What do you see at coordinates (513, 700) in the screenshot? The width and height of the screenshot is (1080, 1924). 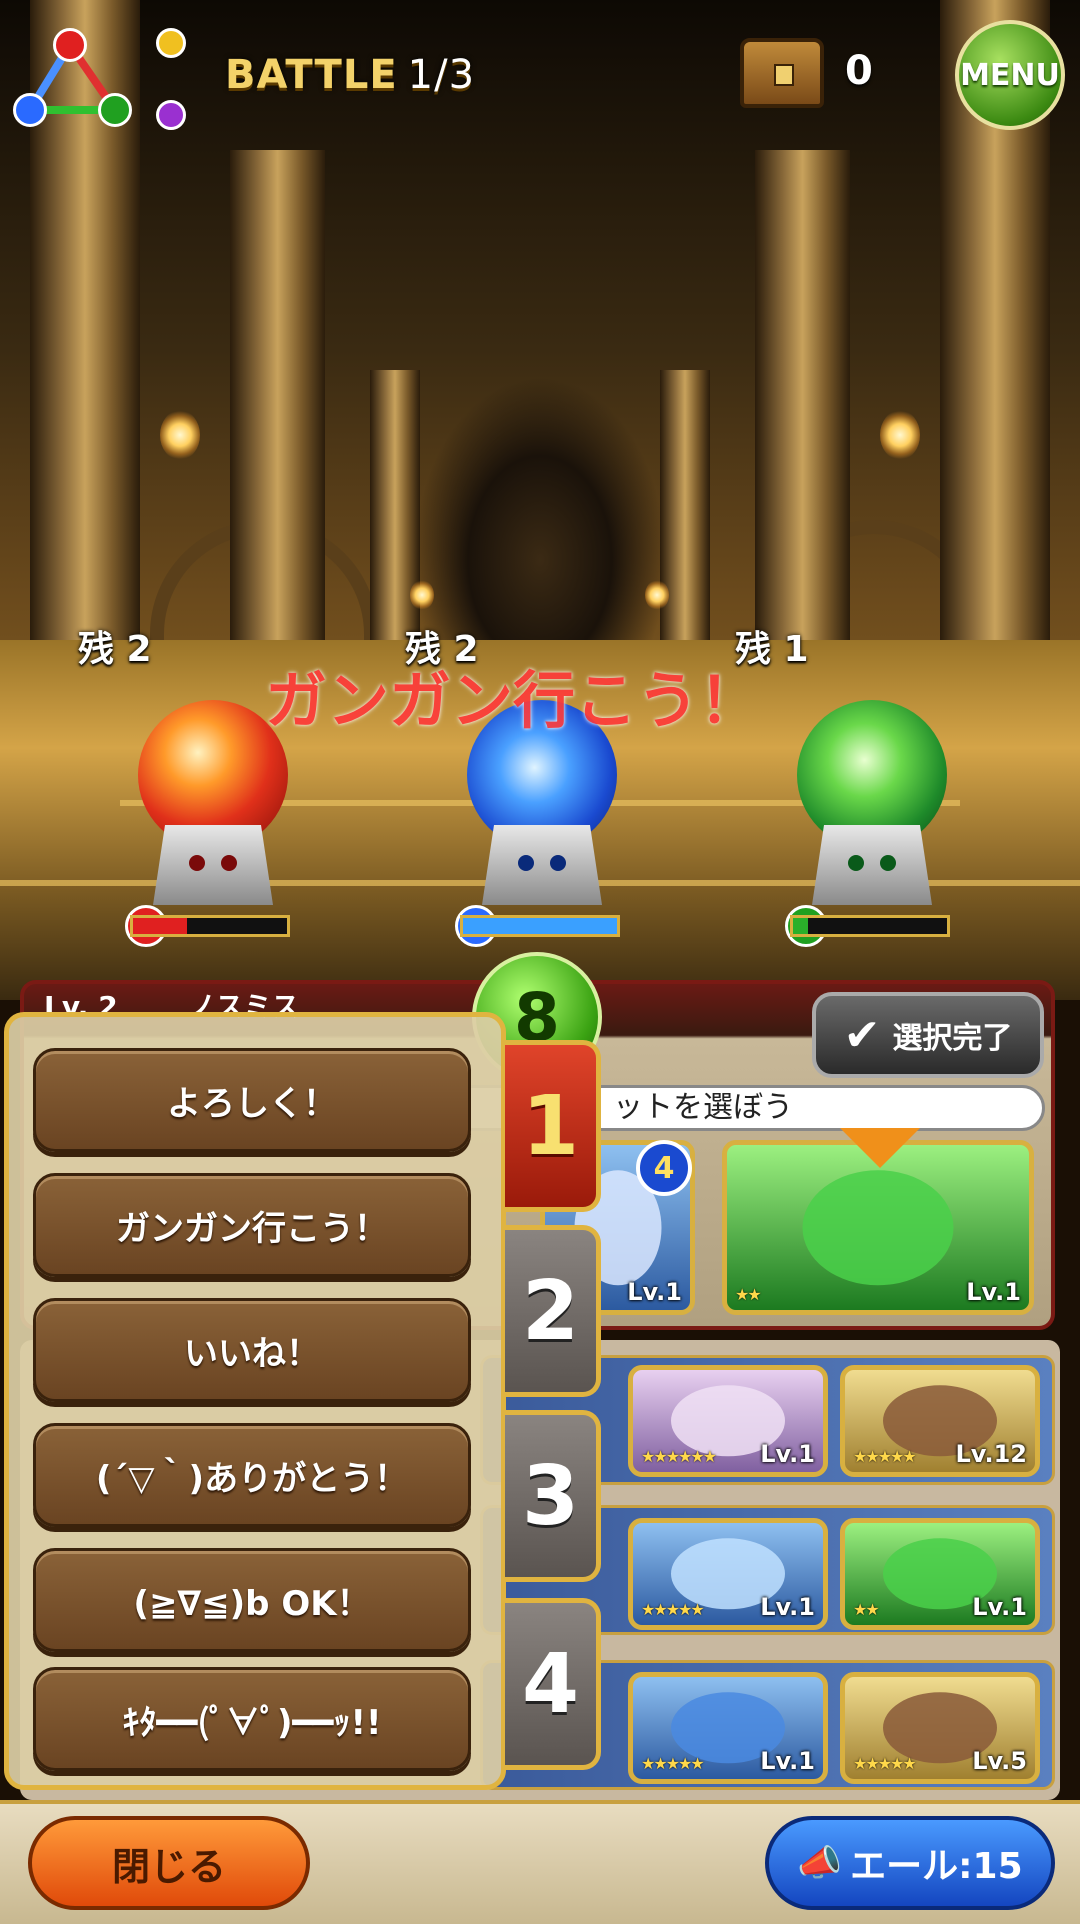 I see `floating-chat-message: ガンガン行こう！` at bounding box center [513, 700].